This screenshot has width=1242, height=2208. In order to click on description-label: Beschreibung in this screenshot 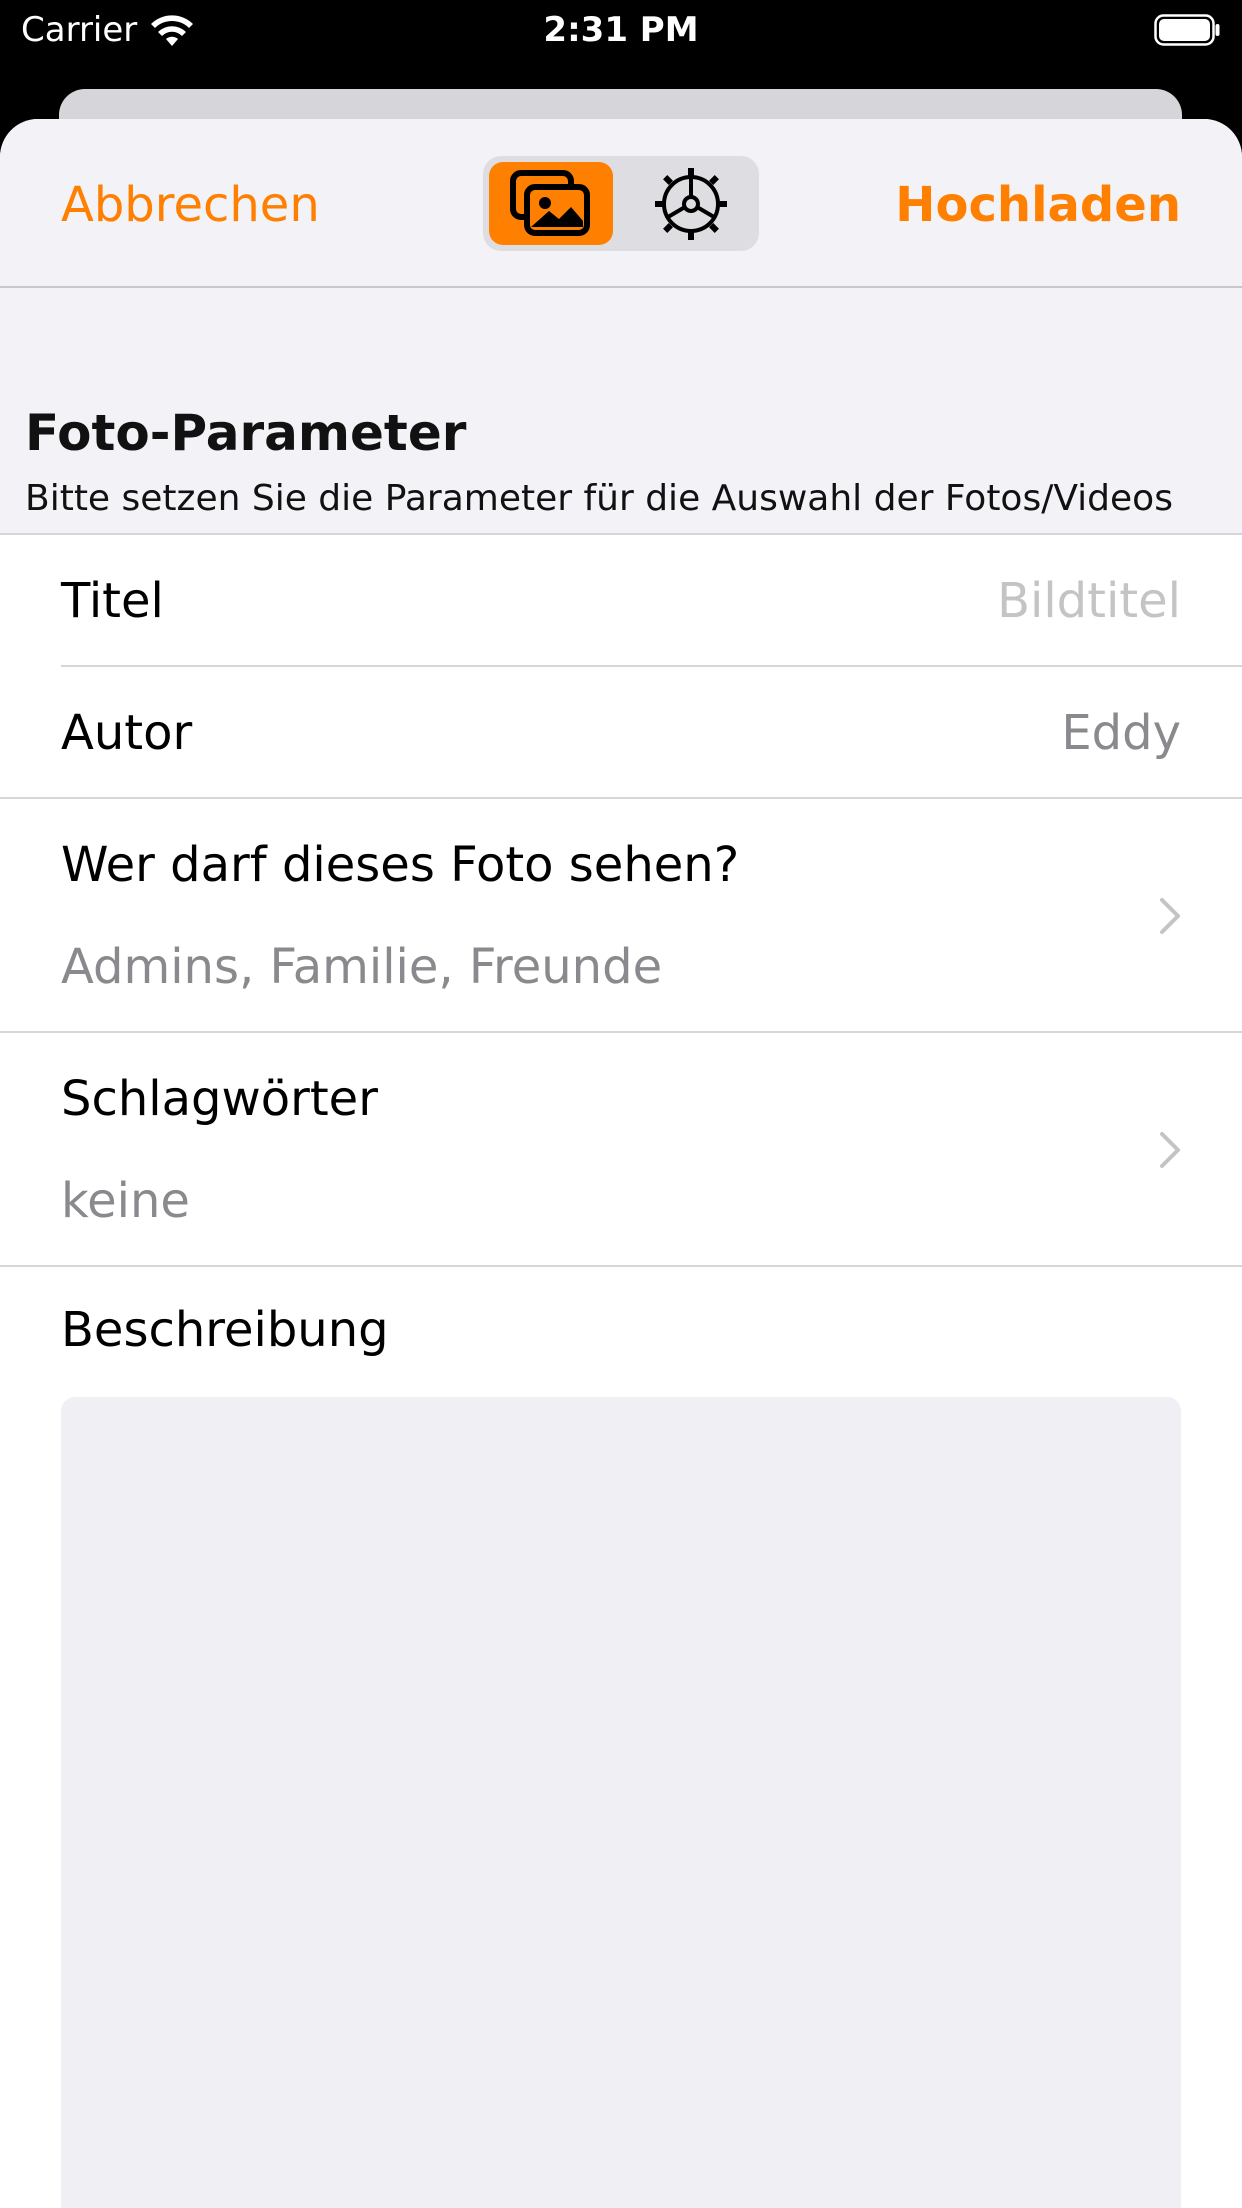, I will do `click(225, 1330)`.